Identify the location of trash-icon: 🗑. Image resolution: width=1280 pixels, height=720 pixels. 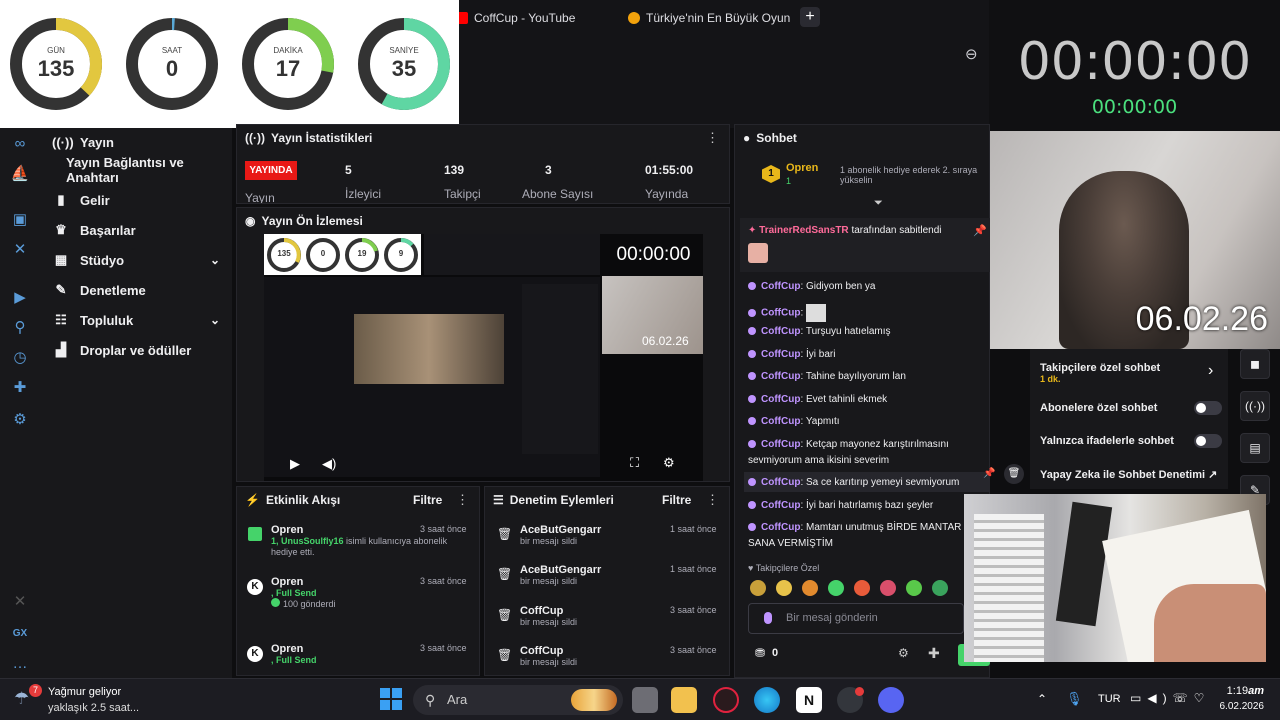
(505, 574).